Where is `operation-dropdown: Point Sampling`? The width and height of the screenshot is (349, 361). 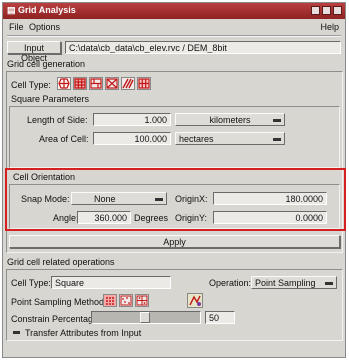 operation-dropdown: Point Sampling is located at coordinates (294, 282).